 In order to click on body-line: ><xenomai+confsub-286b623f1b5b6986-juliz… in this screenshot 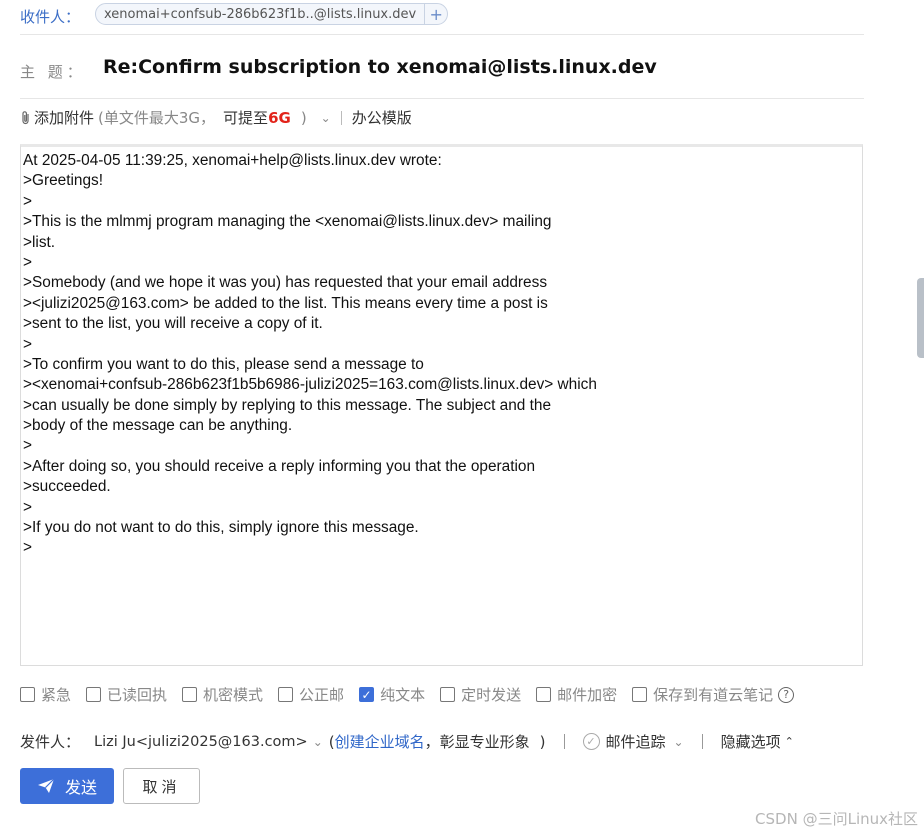, I will do `click(310, 385)`.